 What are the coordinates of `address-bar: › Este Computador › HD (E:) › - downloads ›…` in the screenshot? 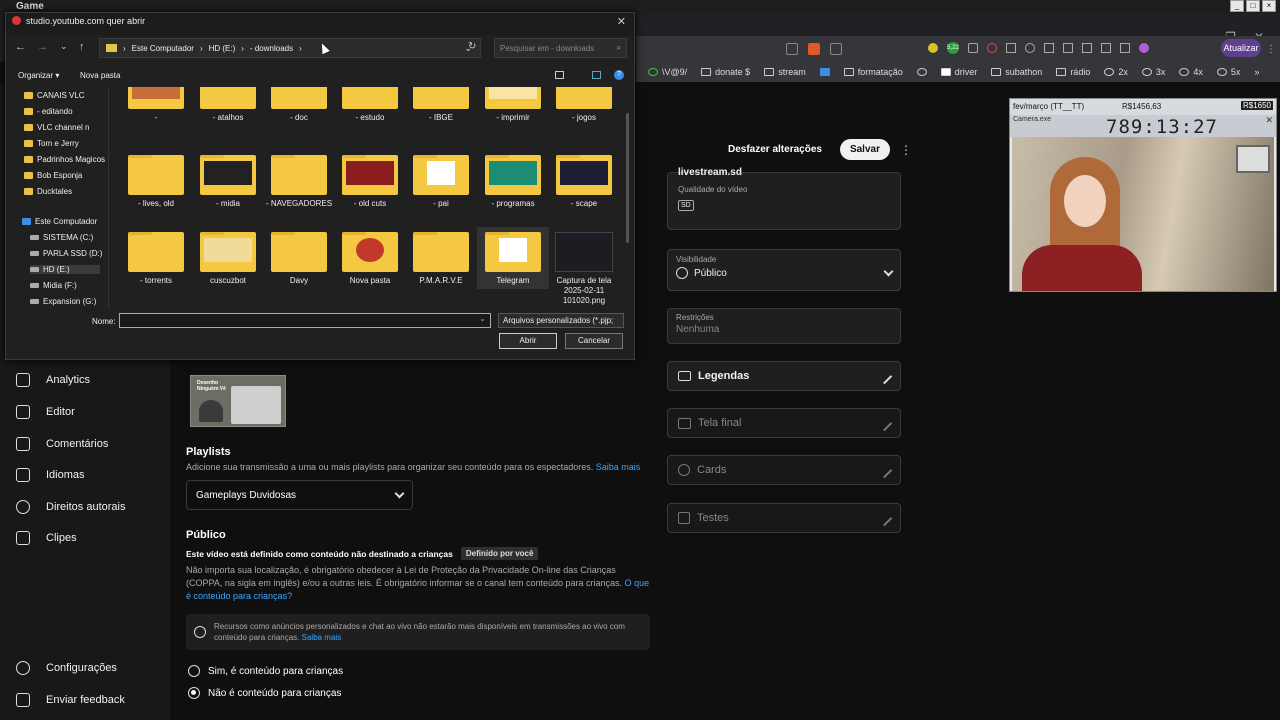 It's located at (290, 48).